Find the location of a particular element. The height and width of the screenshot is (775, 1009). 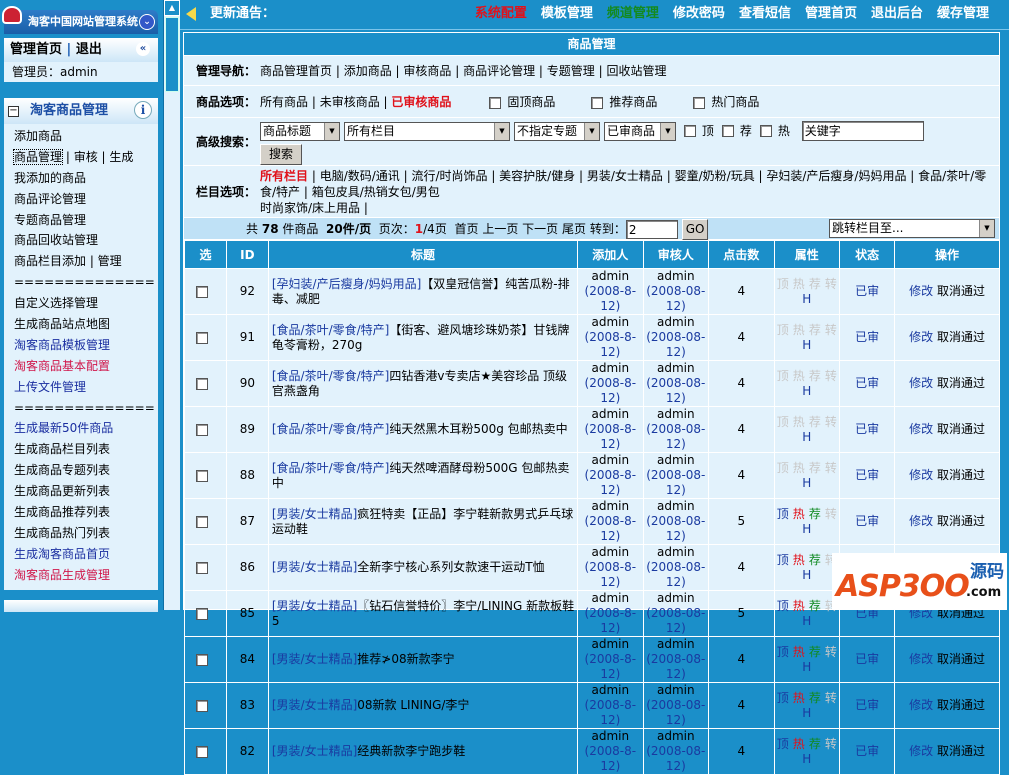

manage-nav-link: 添加商品 is located at coordinates (368, 71).